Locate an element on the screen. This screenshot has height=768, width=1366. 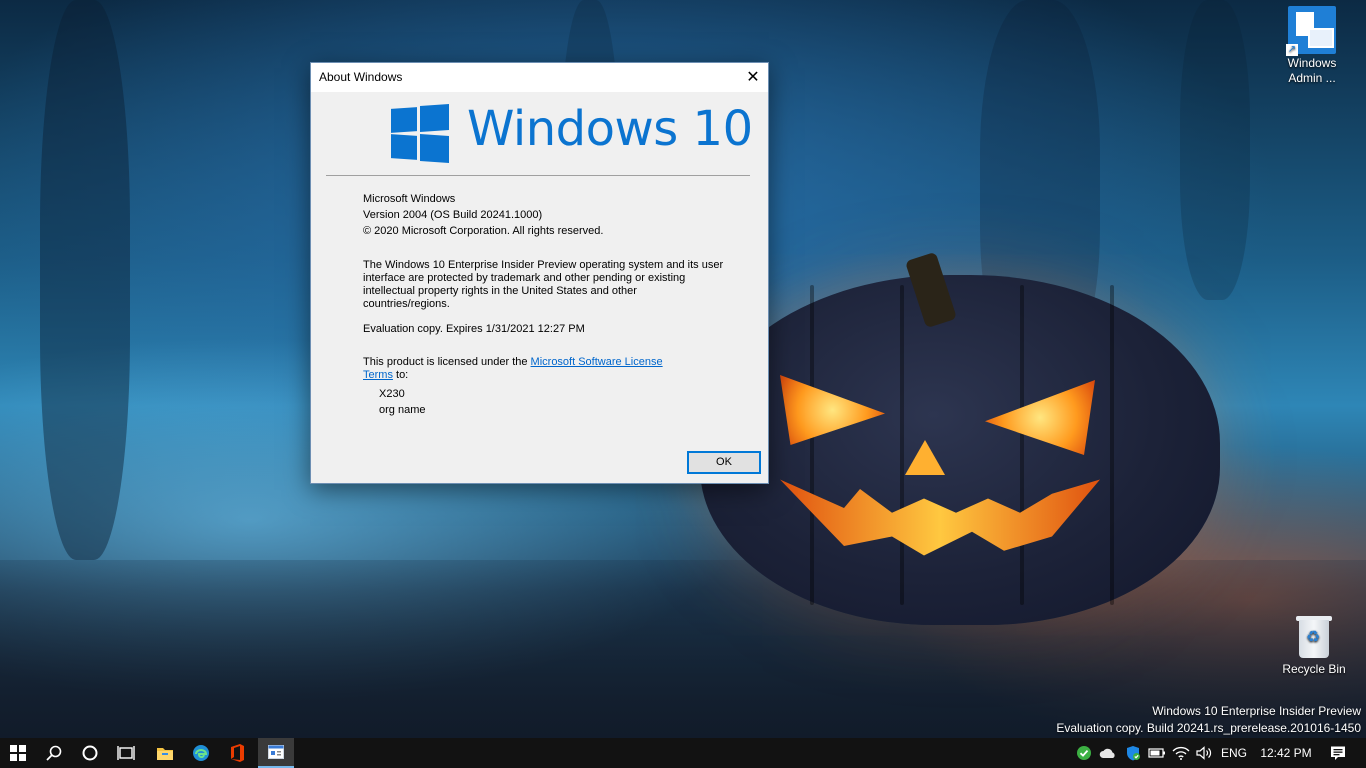
license-suffix: to: is located at coordinates (400, 375).